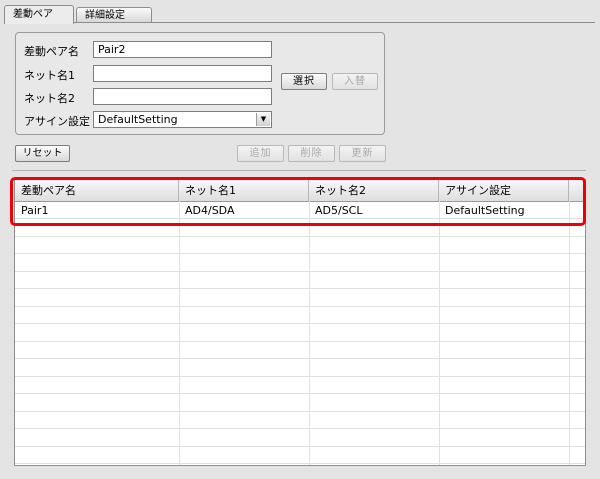 The height and width of the screenshot is (479, 600). What do you see at coordinates (210, 210) in the screenshot?
I see `cell-net1: AD4/SDA` at bounding box center [210, 210].